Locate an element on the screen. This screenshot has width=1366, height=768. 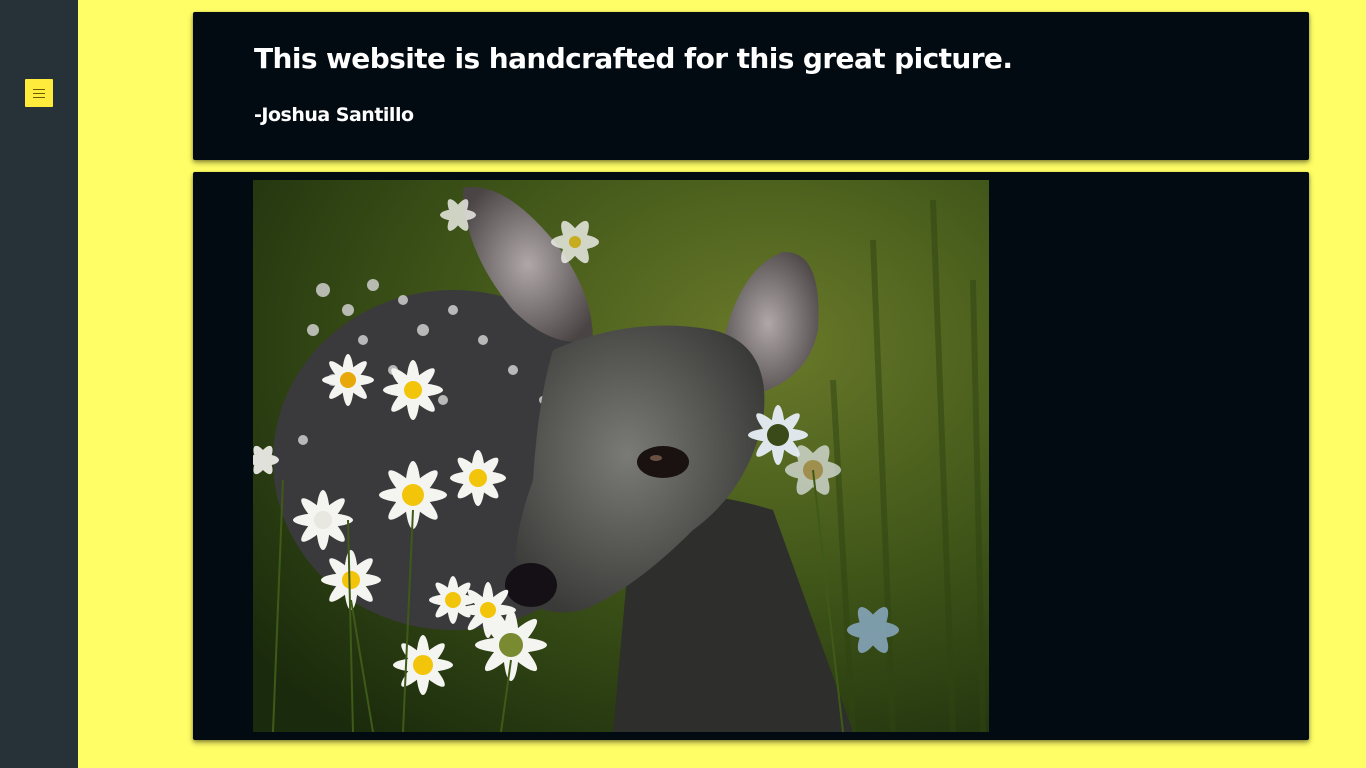
hamburger-menu-icon is located at coordinates (39, 93).